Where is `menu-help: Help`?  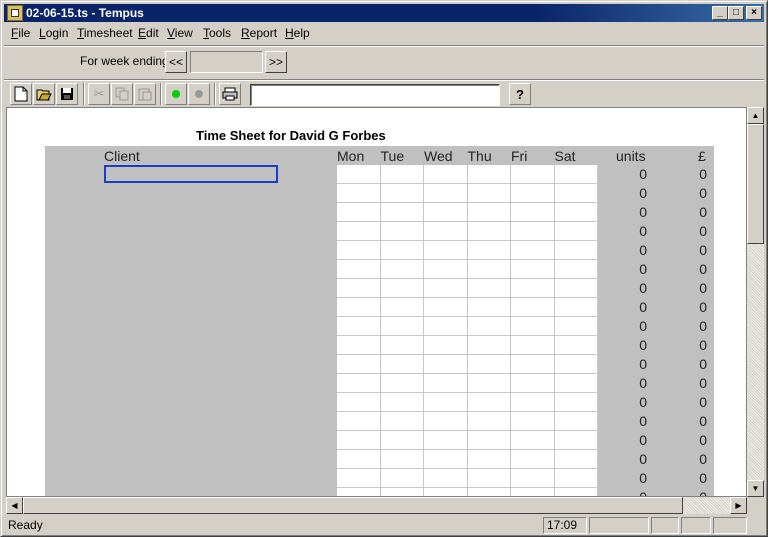
menu-help: Help is located at coordinates (297, 33).